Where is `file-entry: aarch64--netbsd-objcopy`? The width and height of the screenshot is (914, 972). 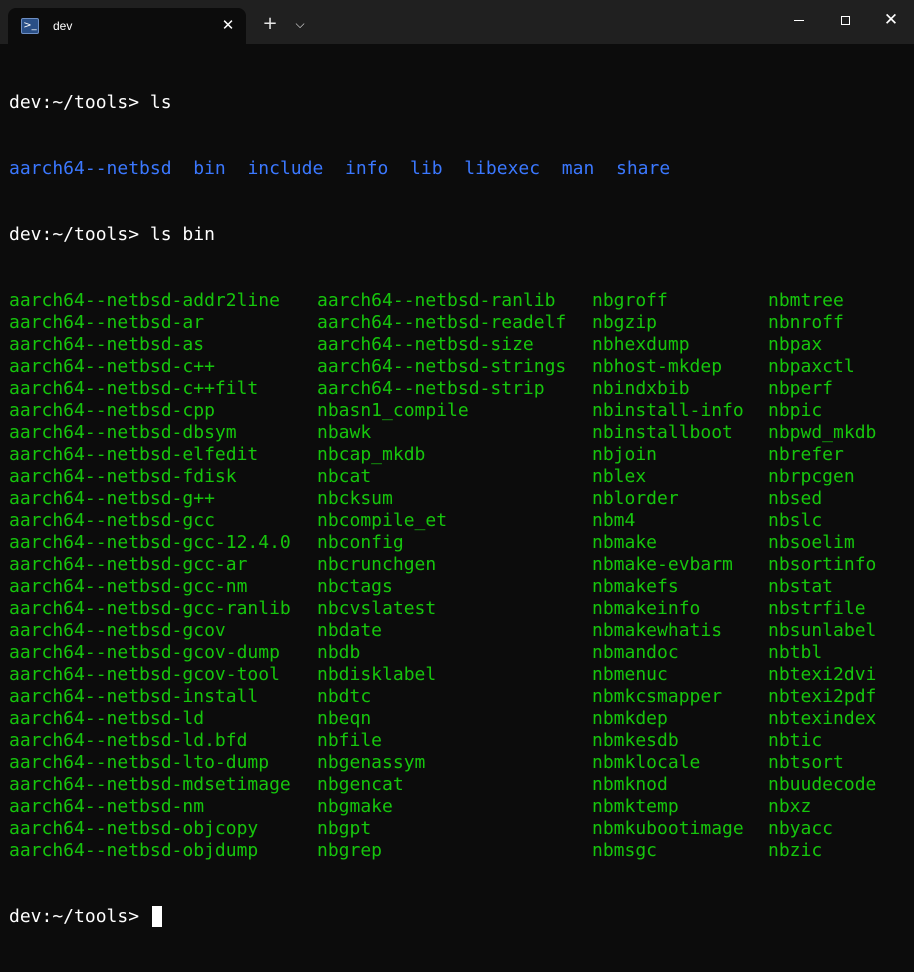
file-entry: aarch64--netbsd-objcopy is located at coordinates (134, 828).